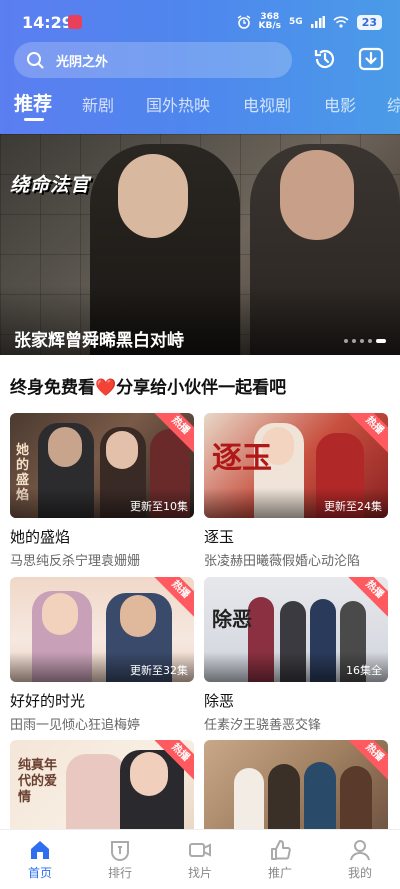  I want to click on status-time: 14:29, so click(47, 22).